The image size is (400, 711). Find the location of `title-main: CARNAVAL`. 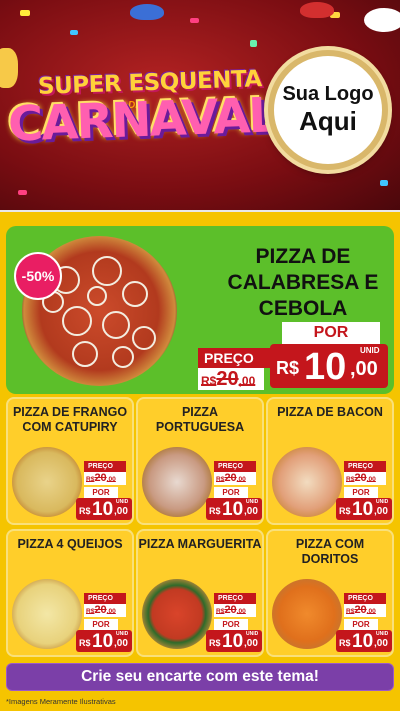

title-main: CARNAVAL is located at coordinates (142, 120).